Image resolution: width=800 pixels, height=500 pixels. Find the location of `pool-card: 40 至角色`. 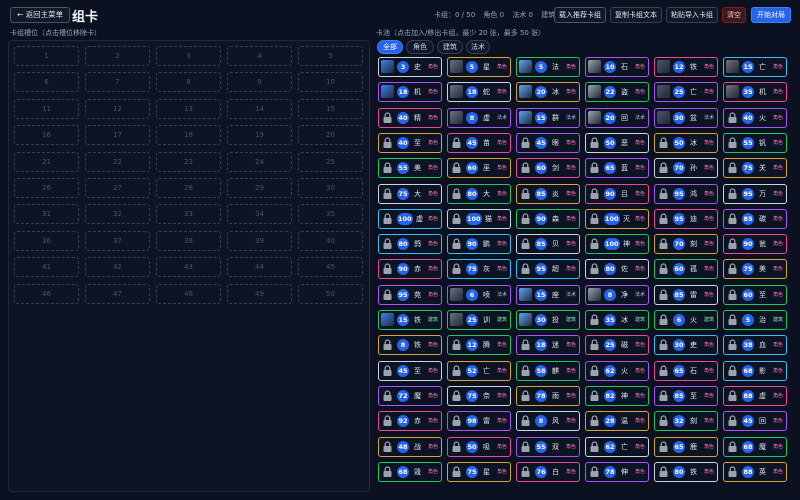

pool-card: 40 至角色 is located at coordinates (410, 142).